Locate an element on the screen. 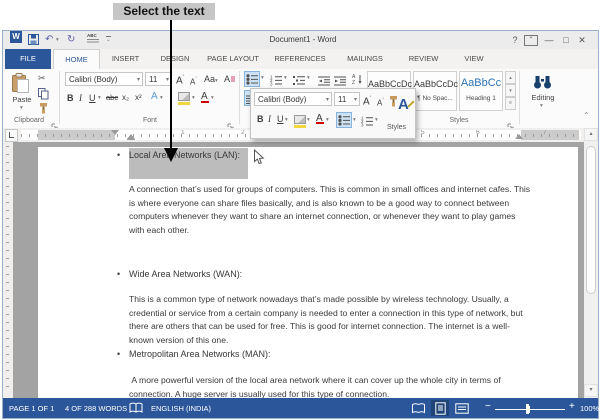 The width and height of the screenshot is (600, 420). help-button: ? is located at coordinates (515, 40).